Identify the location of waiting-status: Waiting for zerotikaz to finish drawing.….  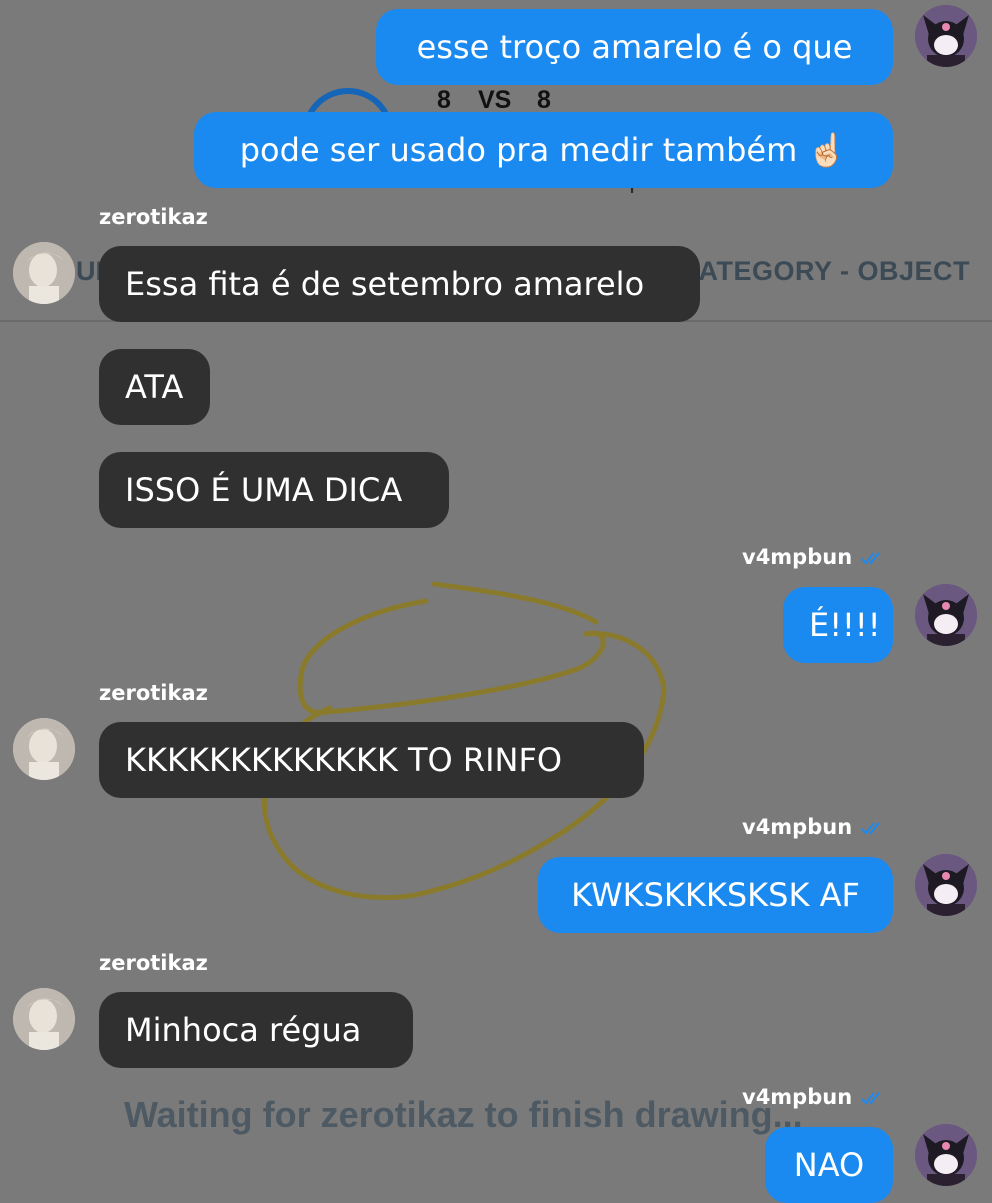
(463, 1114).